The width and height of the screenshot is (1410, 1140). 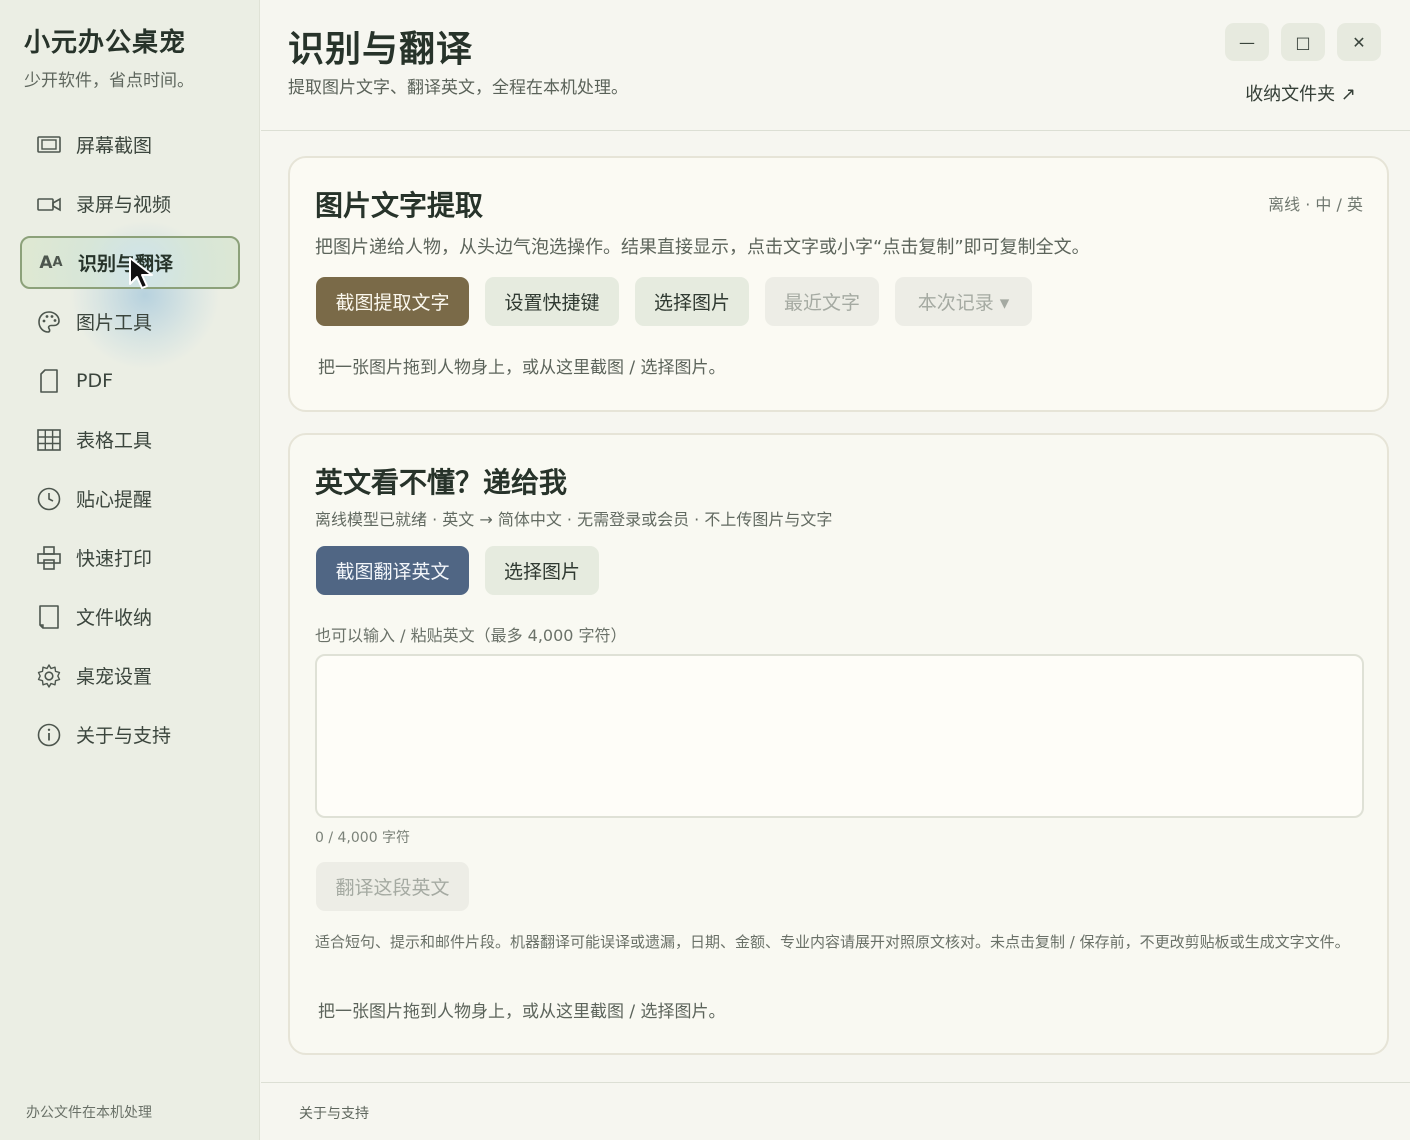 I want to click on video-camera-icon, so click(x=49, y=204).